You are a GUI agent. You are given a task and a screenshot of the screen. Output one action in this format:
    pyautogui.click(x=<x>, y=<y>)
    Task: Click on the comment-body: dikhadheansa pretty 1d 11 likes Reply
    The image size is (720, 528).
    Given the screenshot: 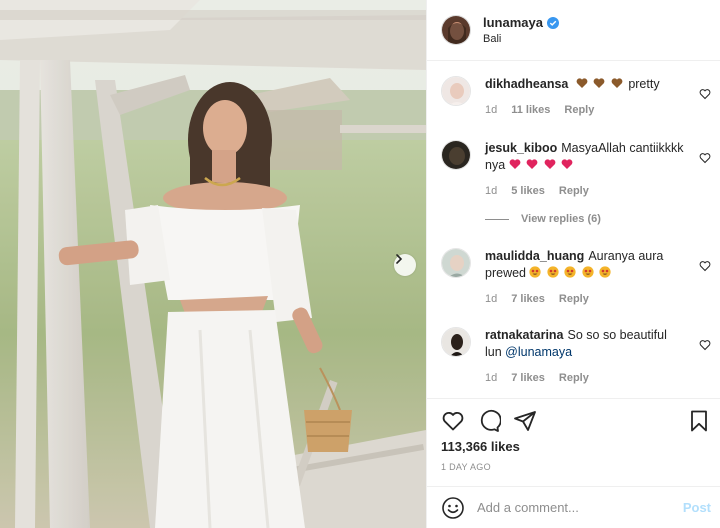 What is the action you would take?
    pyautogui.click(x=585, y=97)
    